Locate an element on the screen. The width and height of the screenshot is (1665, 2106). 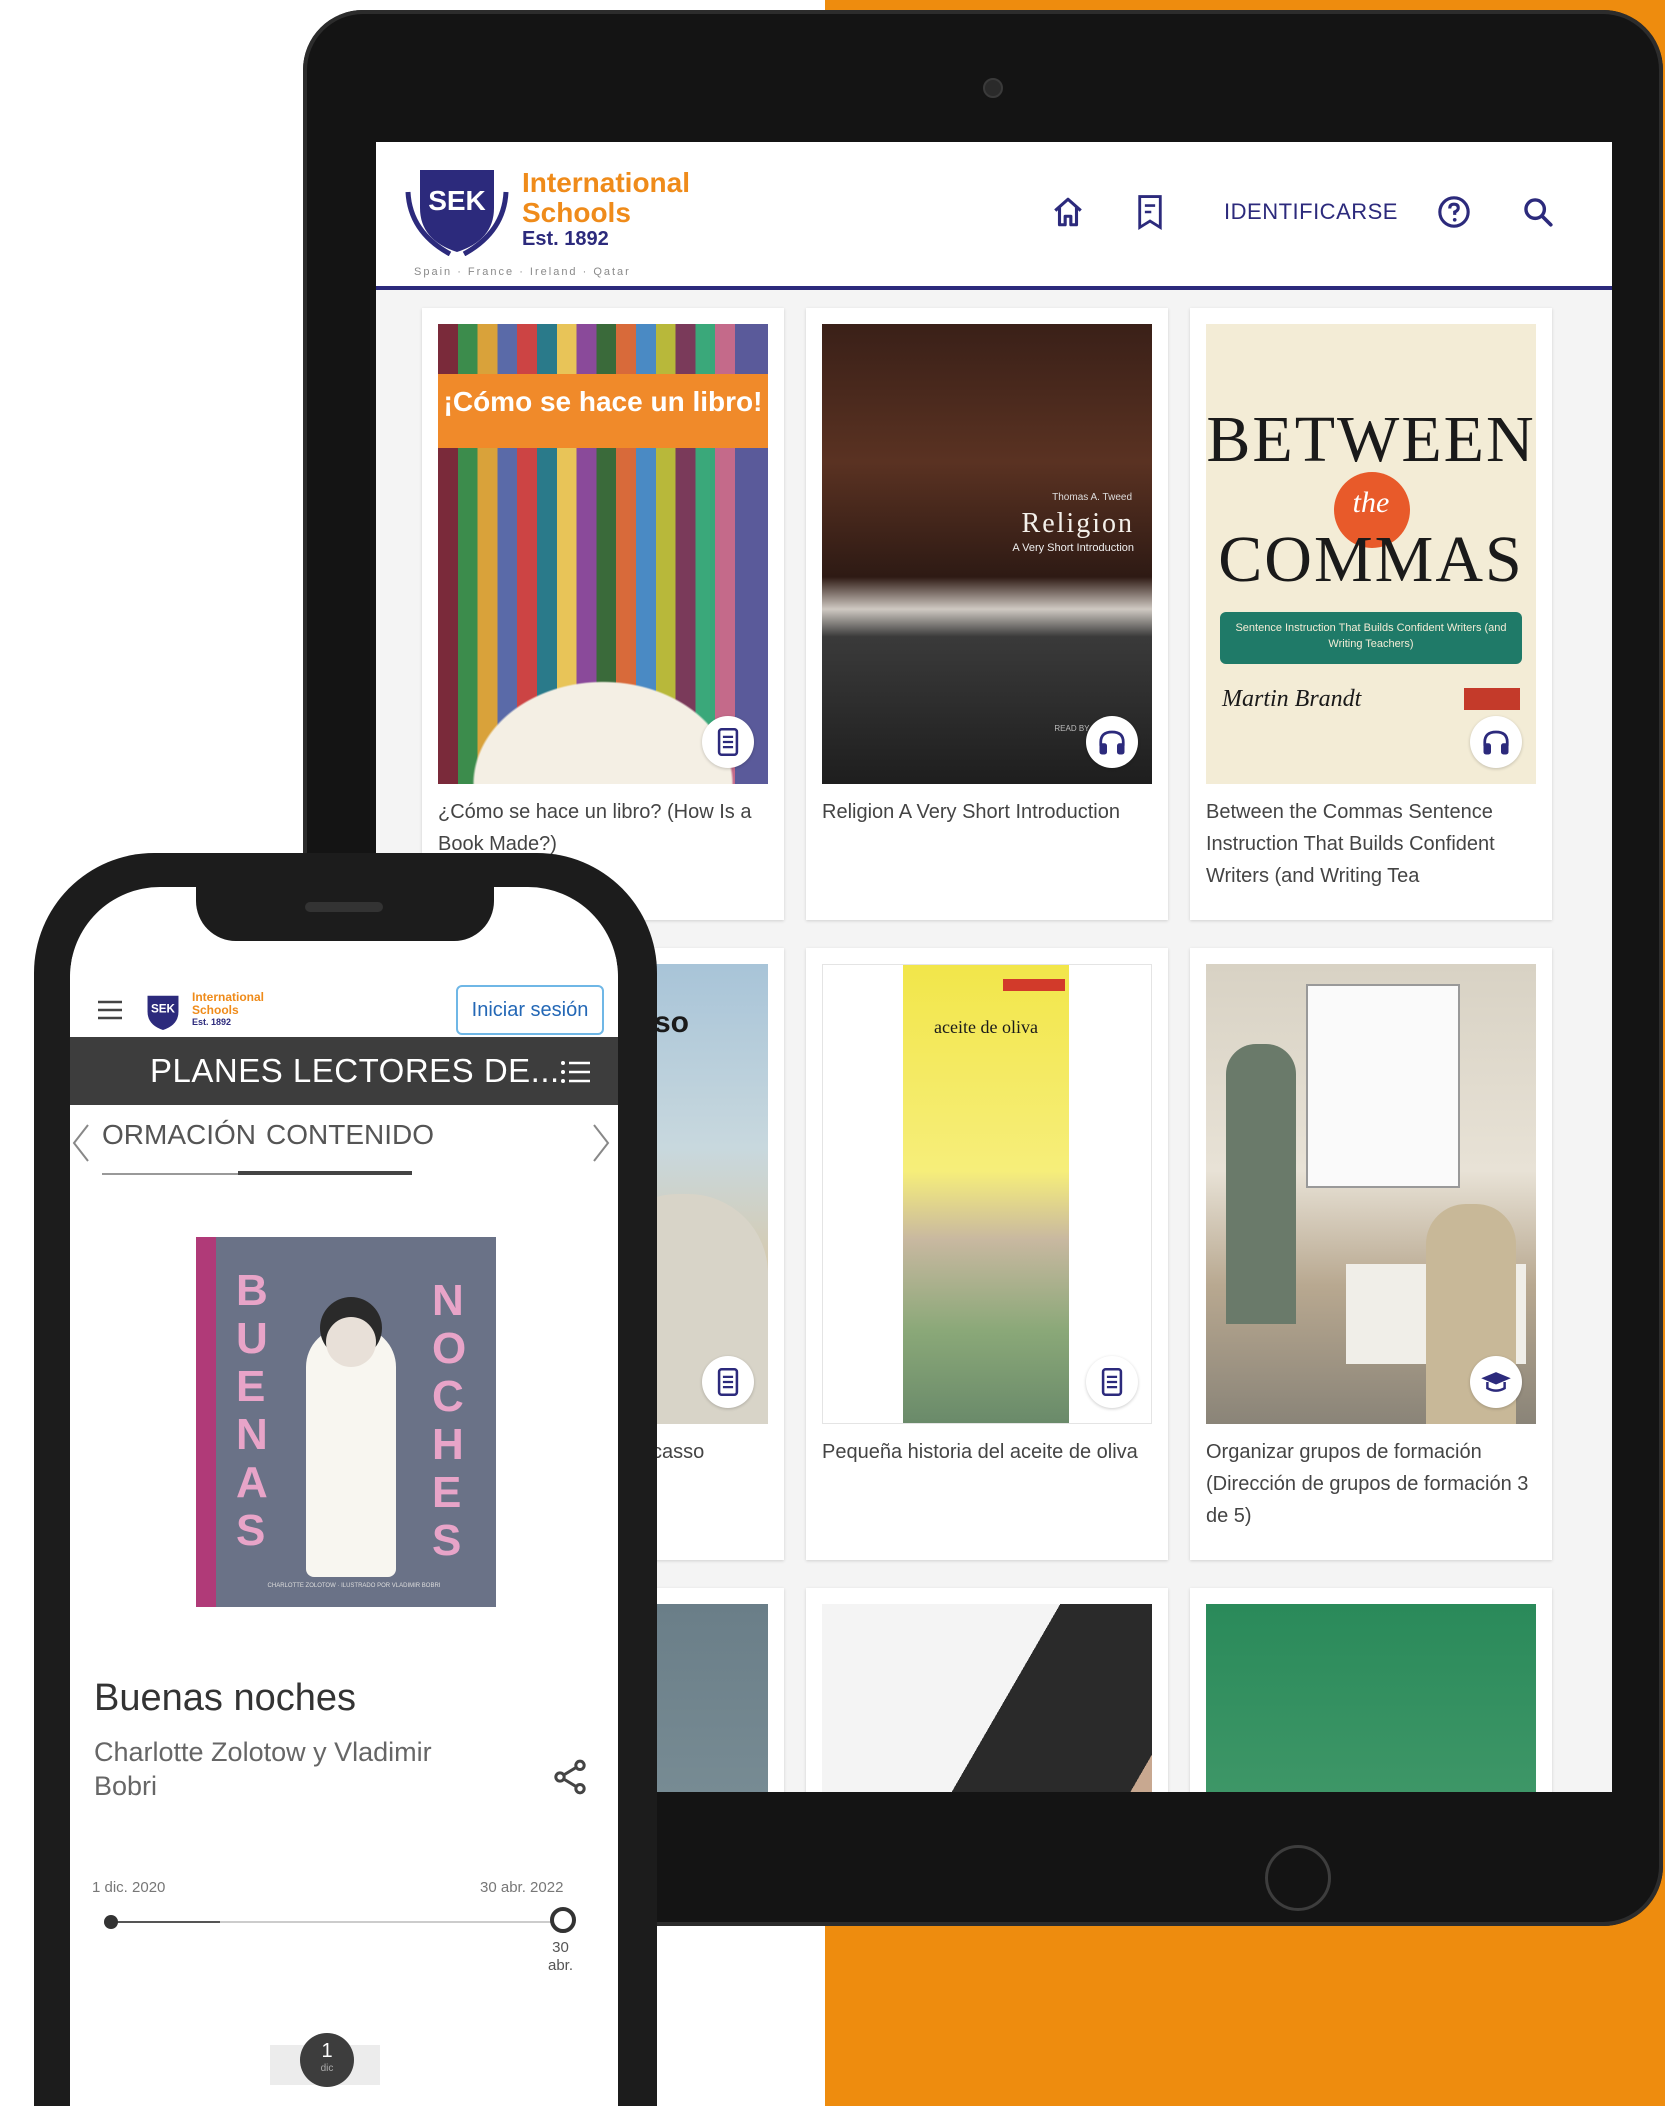
search-button is located at coordinates (1538, 212).